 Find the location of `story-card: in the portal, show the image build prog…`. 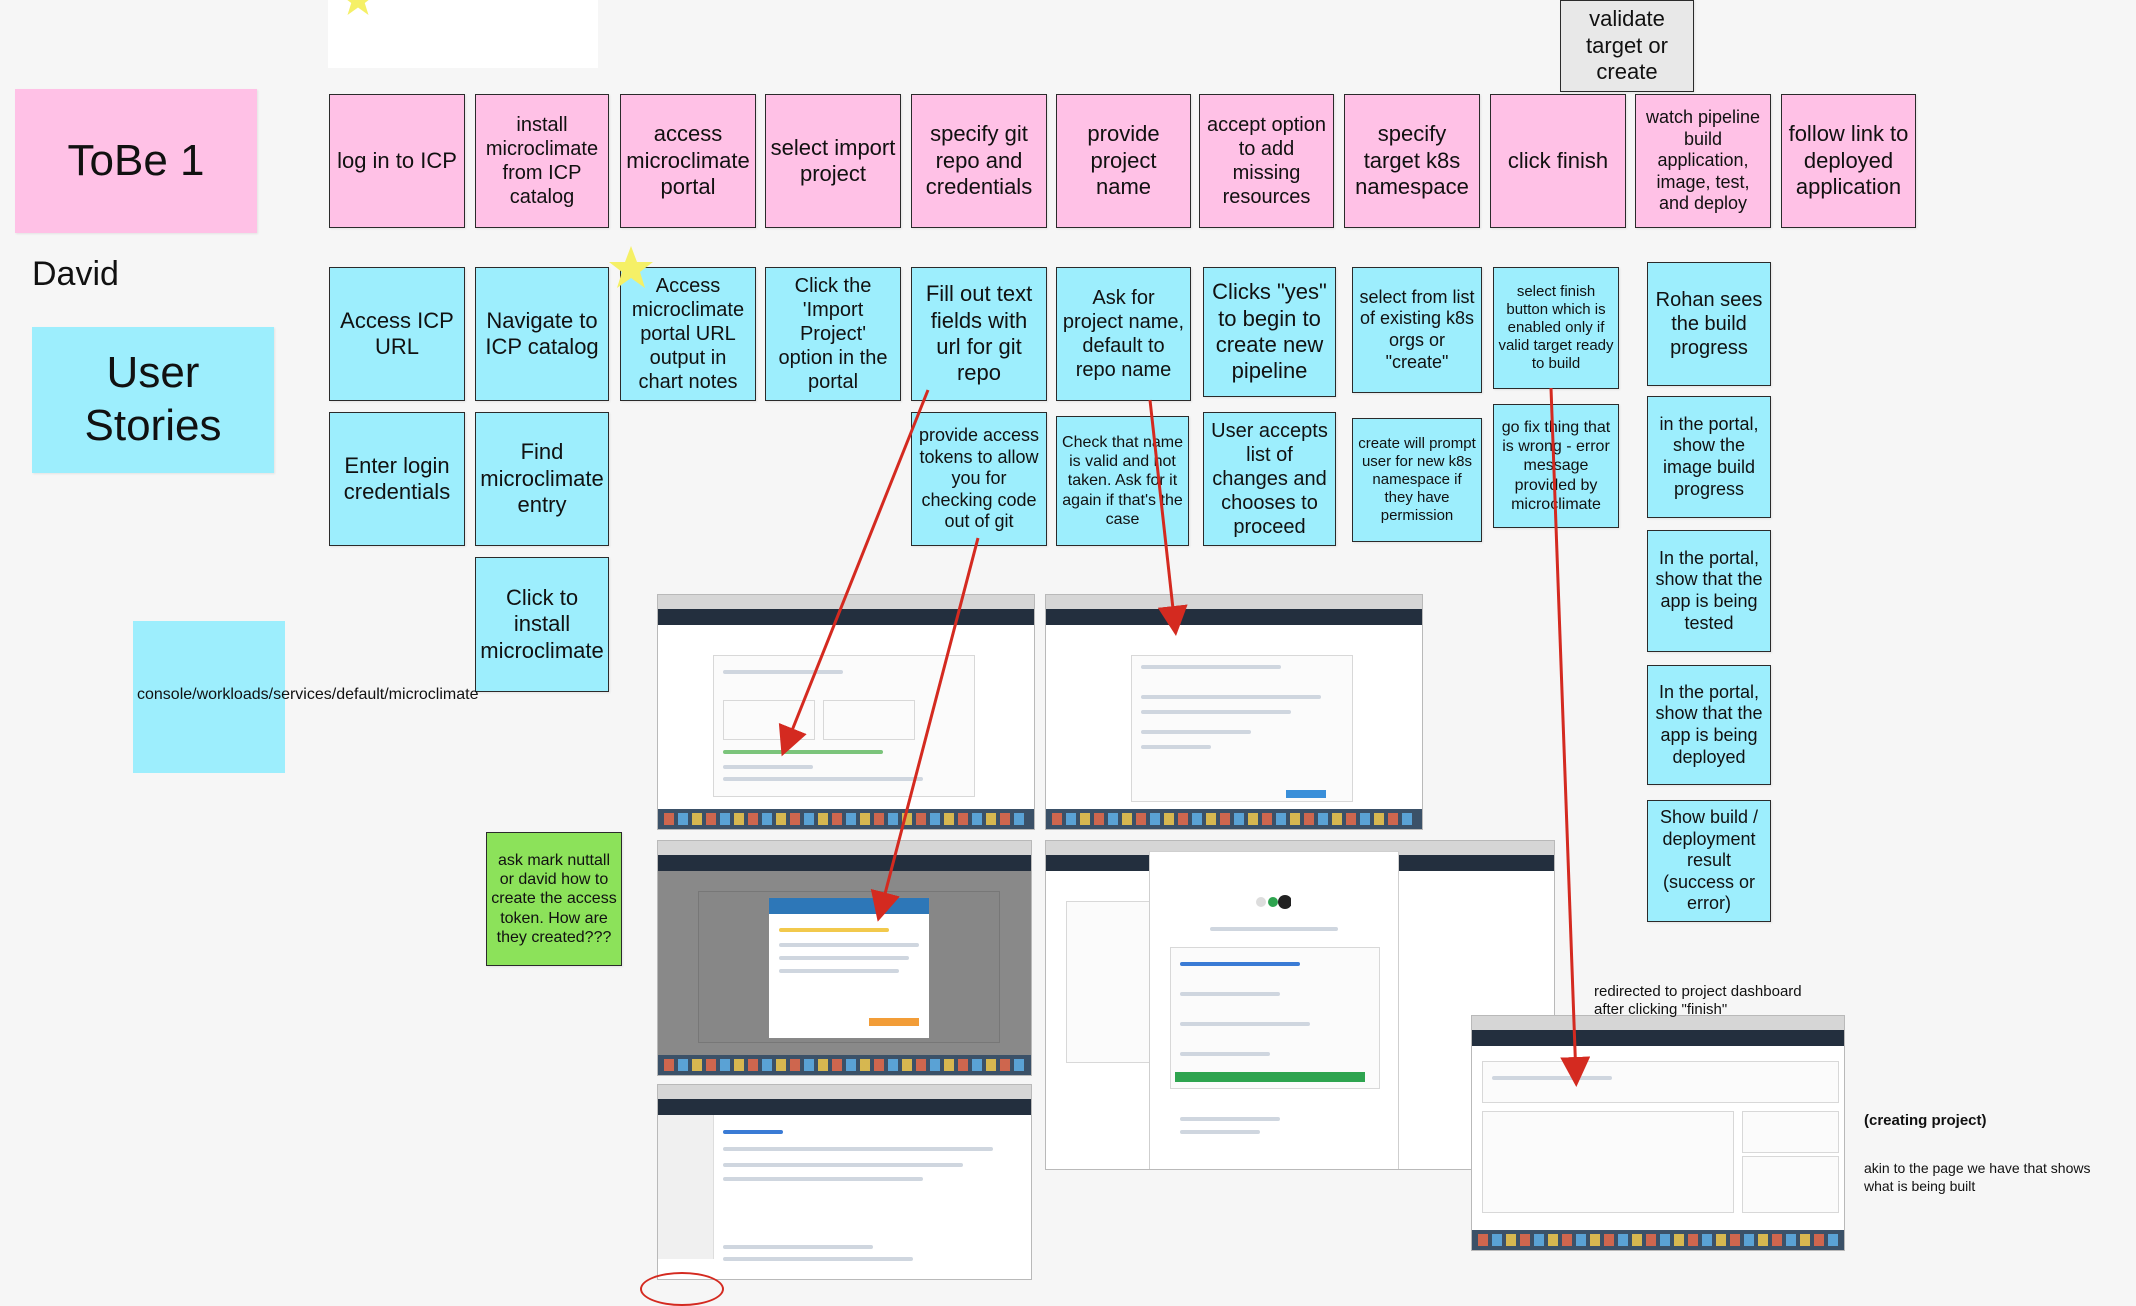

story-card: in the portal, show the image build prog… is located at coordinates (1709, 457).